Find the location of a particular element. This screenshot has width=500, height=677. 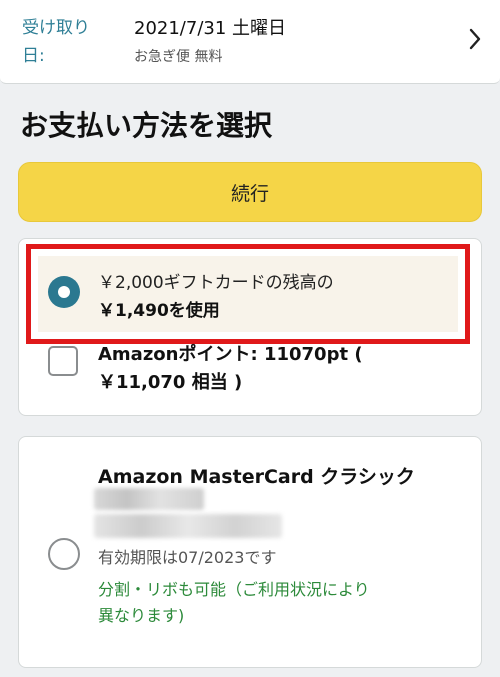

credit-card-radio is located at coordinates (64, 554).